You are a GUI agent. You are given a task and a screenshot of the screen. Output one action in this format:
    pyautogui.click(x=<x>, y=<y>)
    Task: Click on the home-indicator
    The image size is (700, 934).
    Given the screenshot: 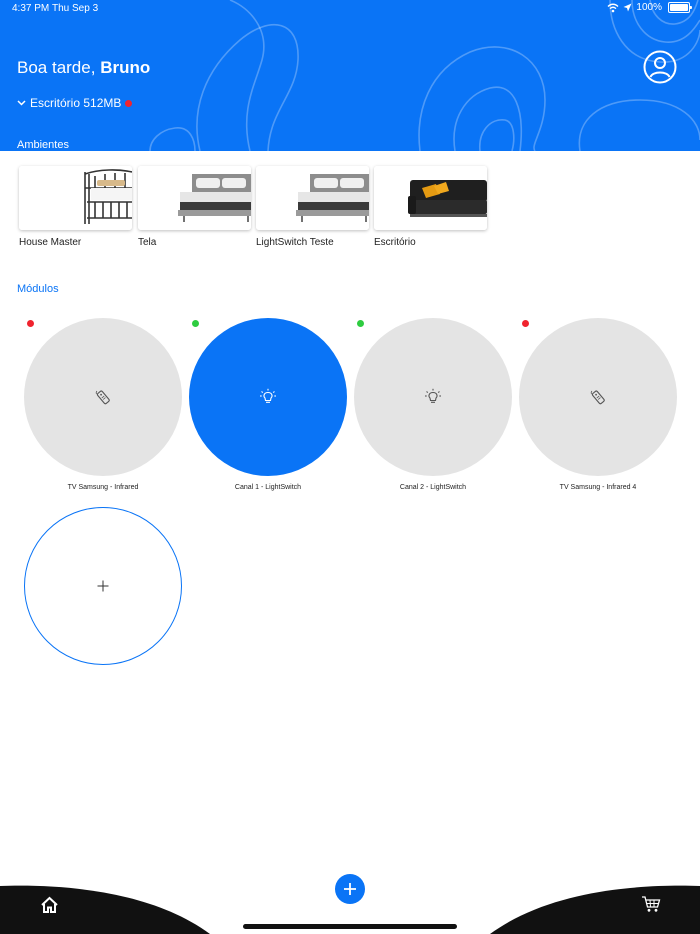 What is the action you would take?
    pyautogui.click(x=350, y=926)
    